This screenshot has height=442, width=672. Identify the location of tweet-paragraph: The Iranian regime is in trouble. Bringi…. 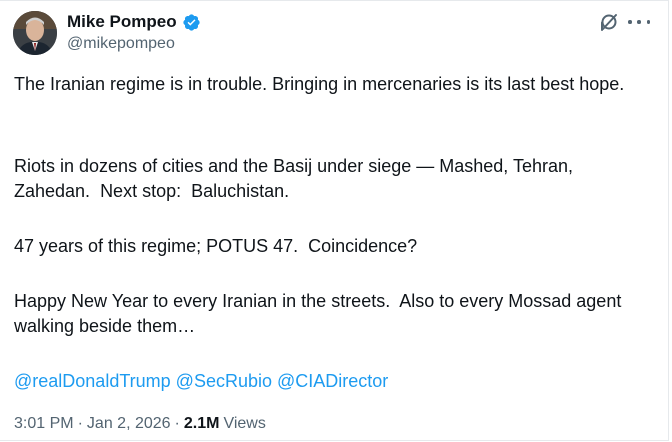
(319, 84).